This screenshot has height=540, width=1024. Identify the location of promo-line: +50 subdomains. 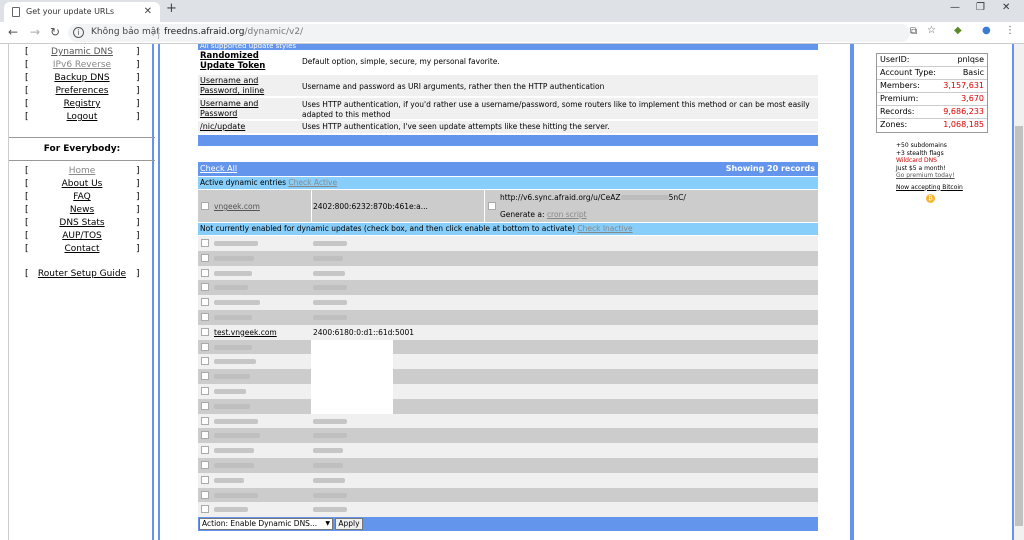
(921, 145).